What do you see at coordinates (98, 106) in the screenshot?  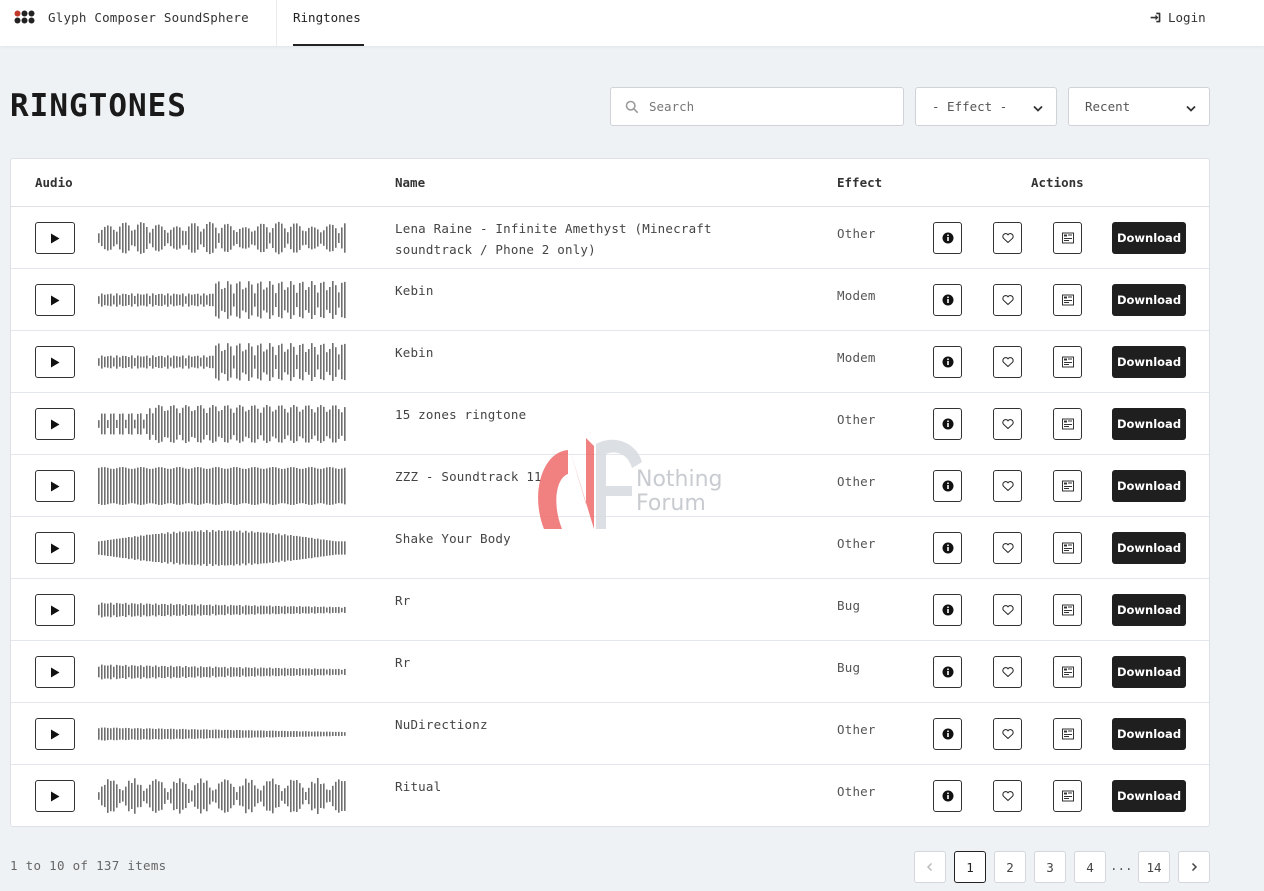 I see `page-title: RINGTONES` at bounding box center [98, 106].